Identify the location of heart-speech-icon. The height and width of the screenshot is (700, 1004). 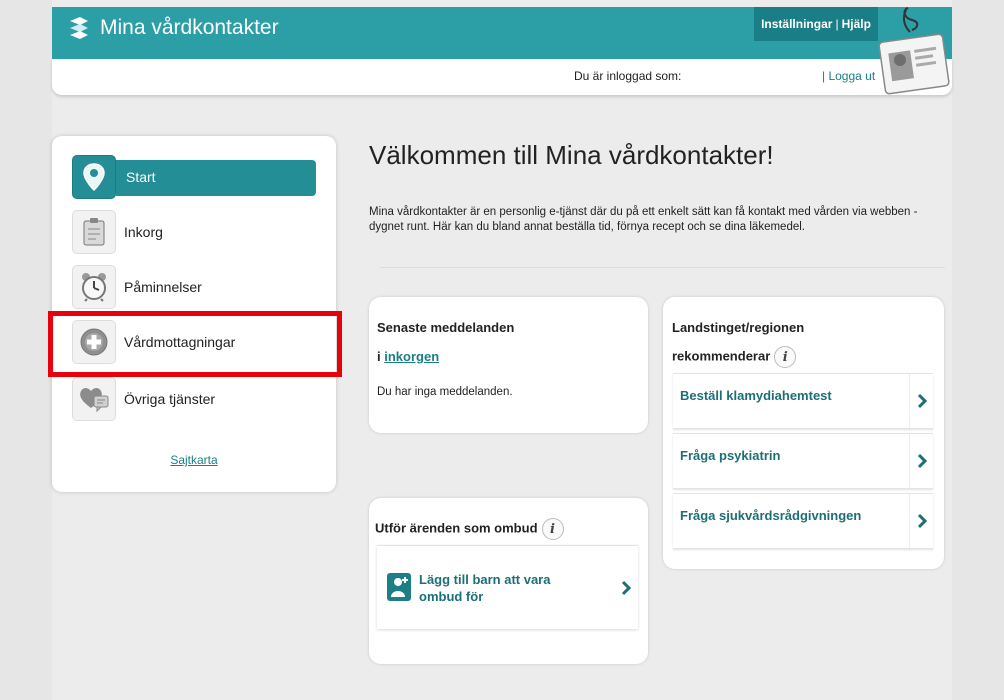
(94, 399).